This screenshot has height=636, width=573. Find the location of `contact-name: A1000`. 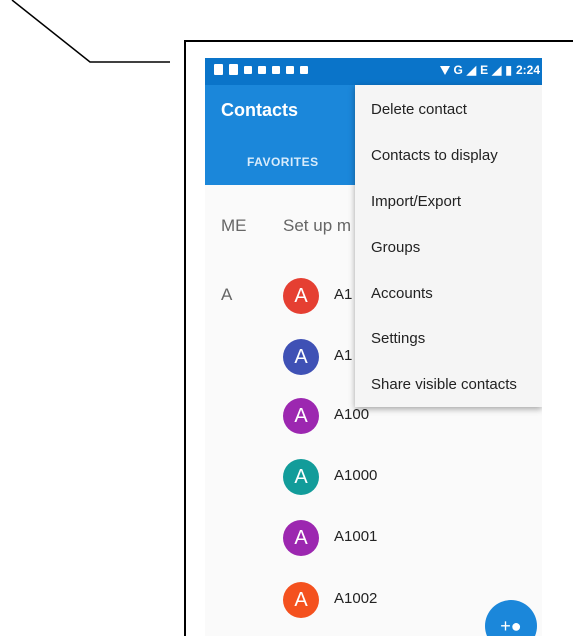

contact-name: A1000 is located at coordinates (356, 475).